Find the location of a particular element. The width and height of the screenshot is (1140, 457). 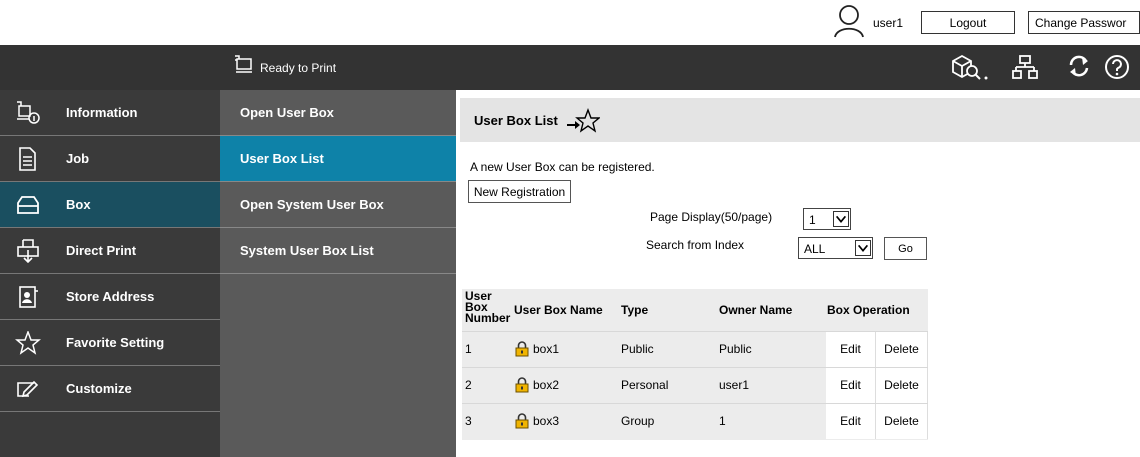

column-header-number: User Box Number is located at coordinates (488, 311).